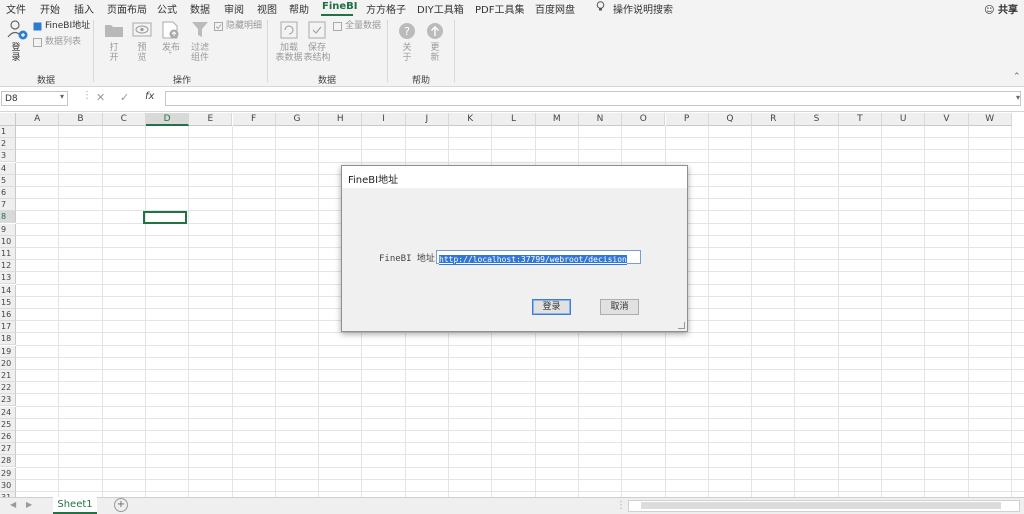 The height and width of the screenshot is (514, 1024). Describe the element at coordinates (681, 325) in the screenshot. I see `resize-grip-icon` at that location.